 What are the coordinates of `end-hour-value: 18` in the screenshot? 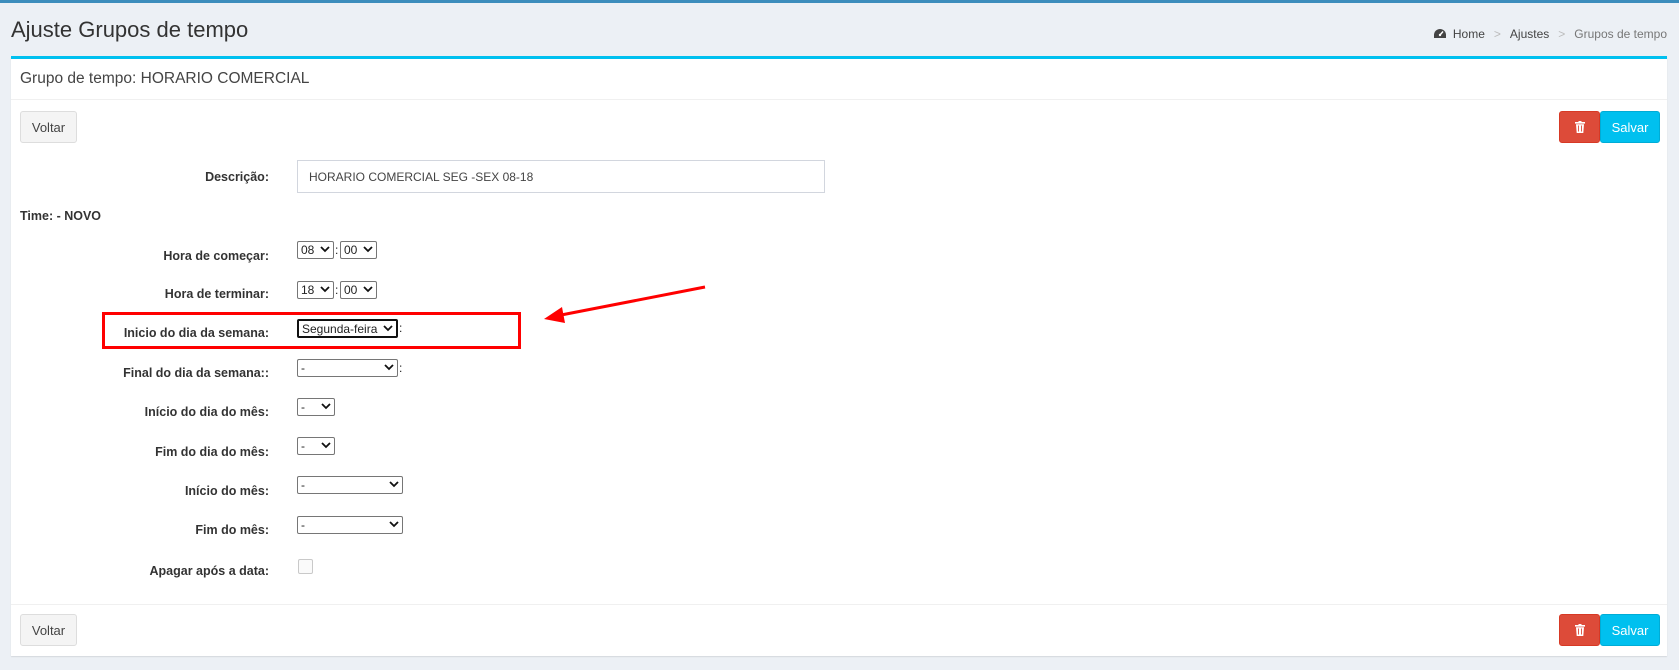 It's located at (308, 290).